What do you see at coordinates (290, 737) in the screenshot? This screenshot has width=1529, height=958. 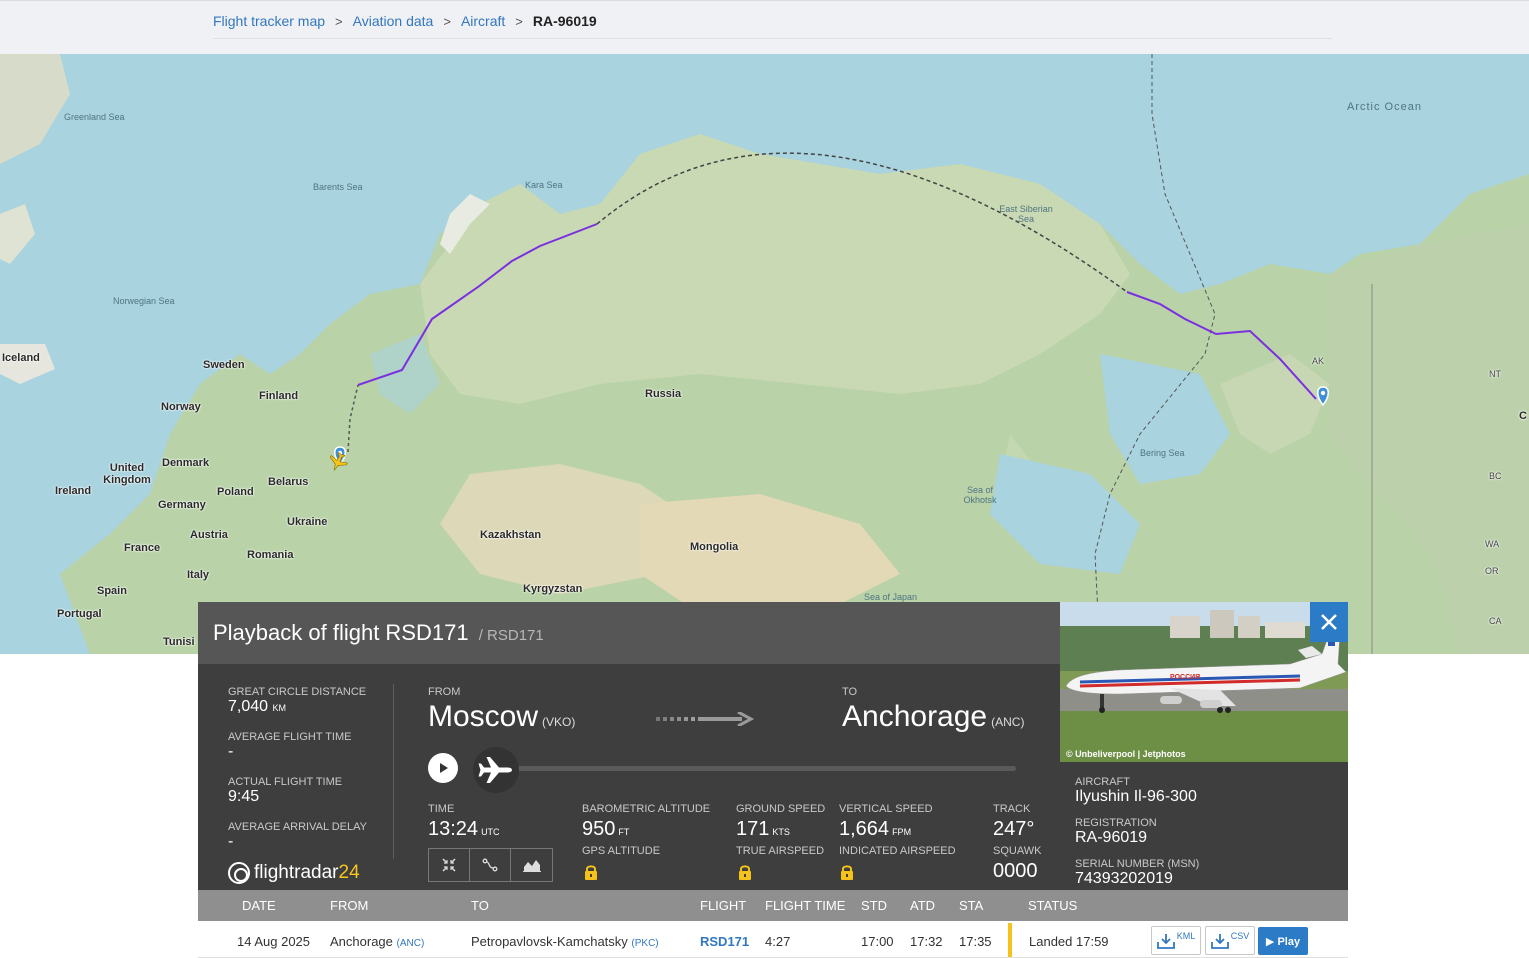 I see `stat-label: AVERAGE FLIGHT TIME` at bounding box center [290, 737].